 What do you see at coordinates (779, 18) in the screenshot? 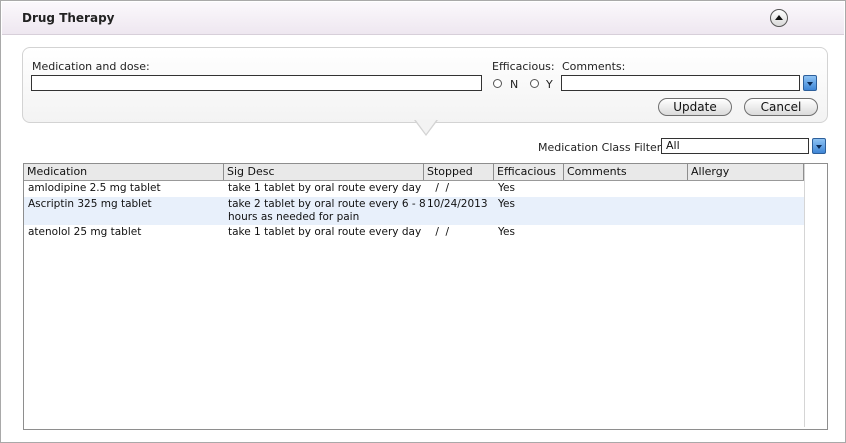
I see `collapse-up-icon` at bounding box center [779, 18].